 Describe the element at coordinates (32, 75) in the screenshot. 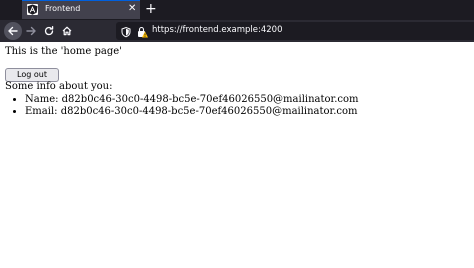

I see `logout-button: Log out` at that location.